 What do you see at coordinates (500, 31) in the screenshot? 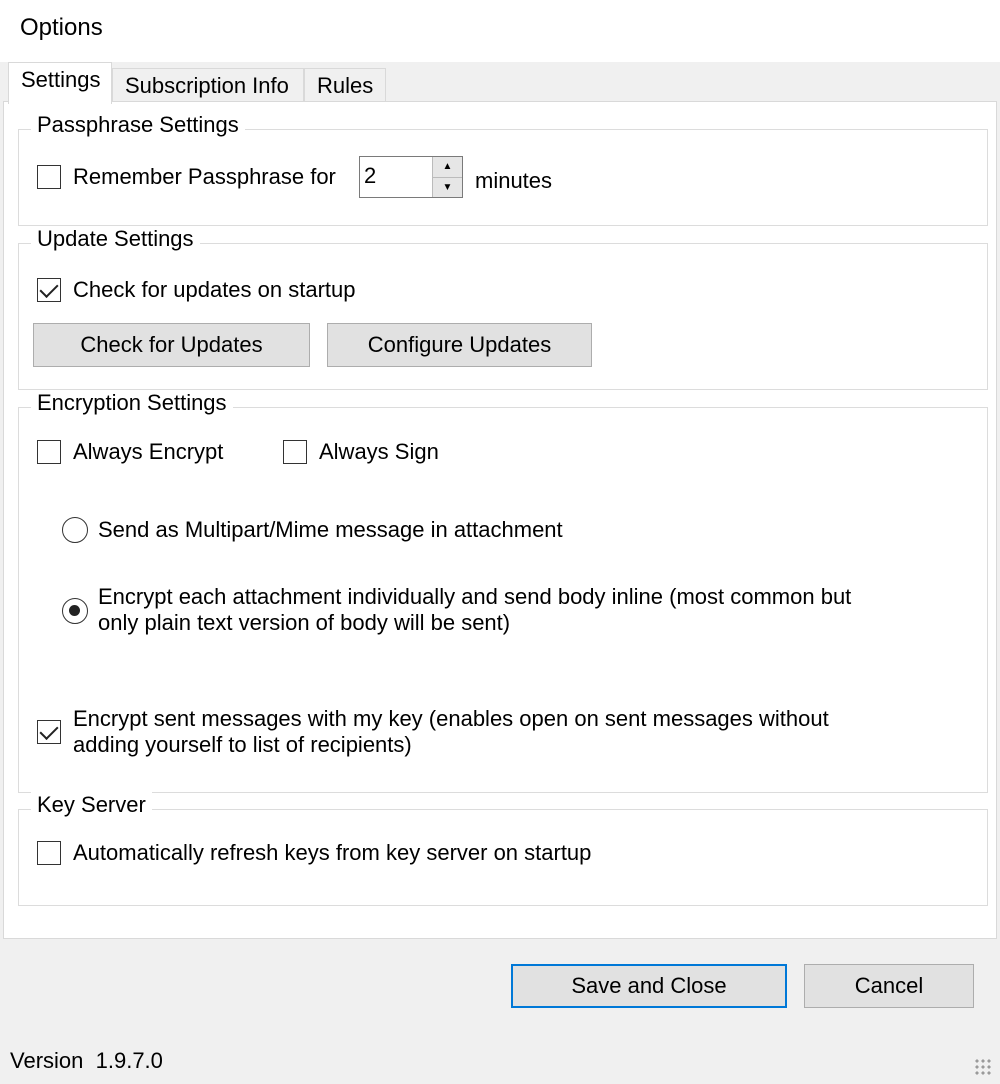
I see `title-bar: Options` at bounding box center [500, 31].